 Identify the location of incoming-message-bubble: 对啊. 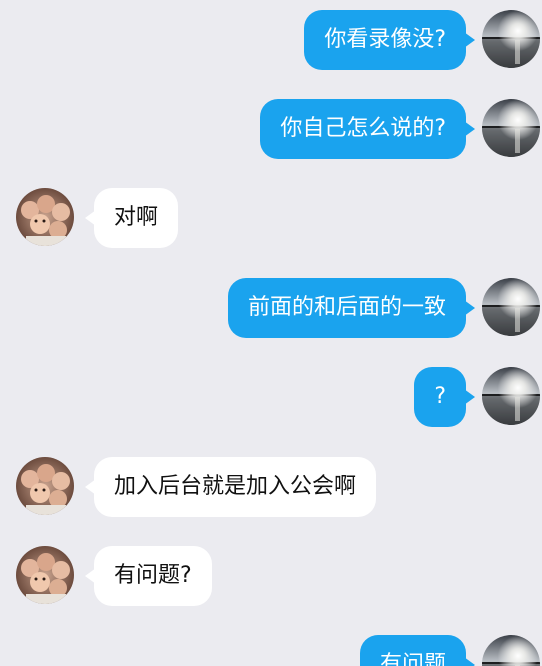
(131, 218).